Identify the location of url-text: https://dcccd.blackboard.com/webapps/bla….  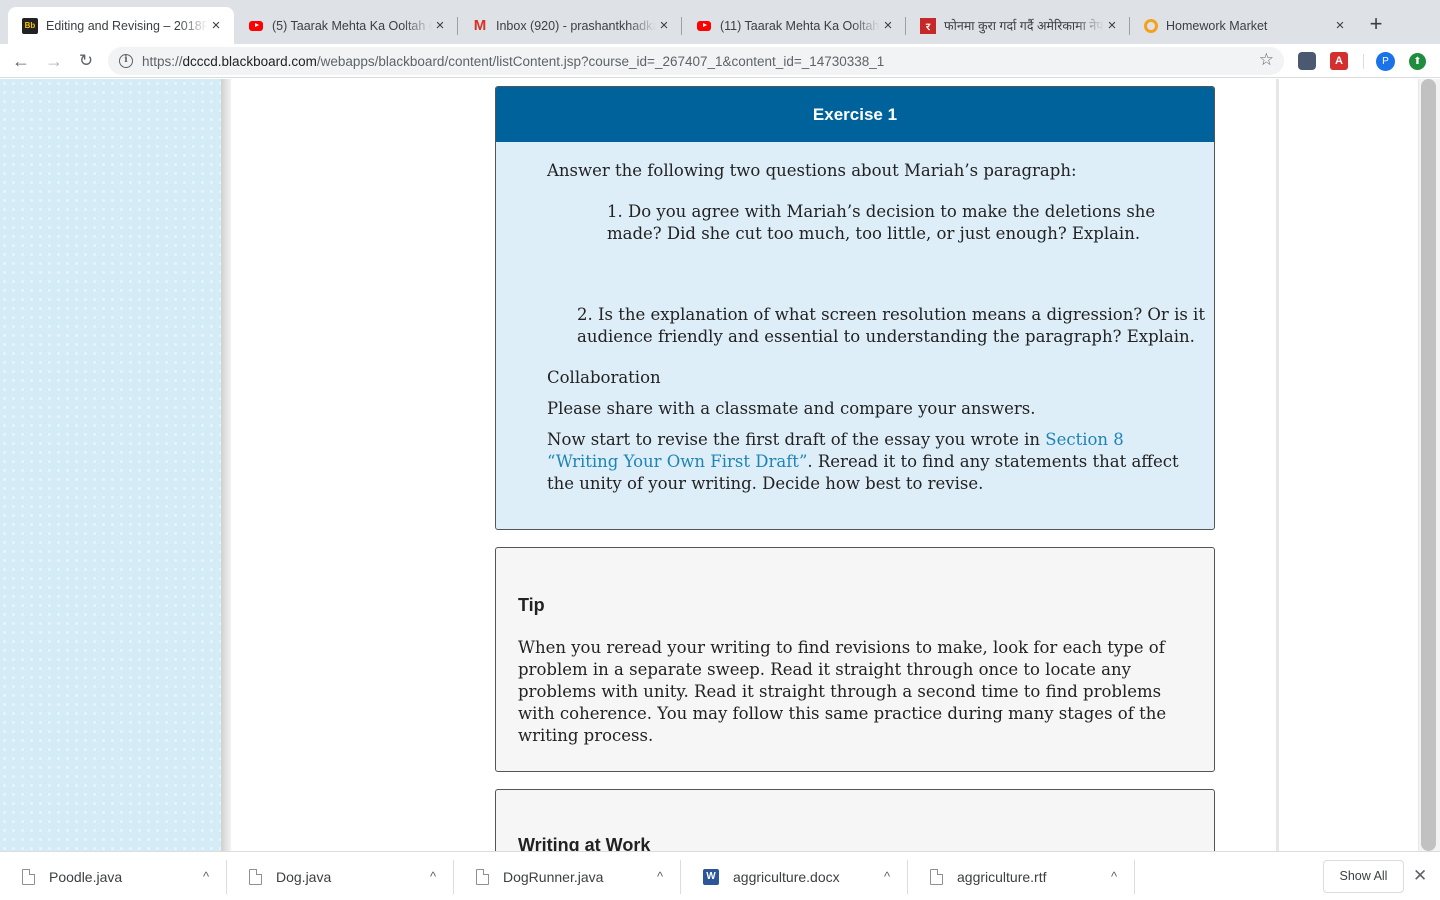
(513, 61).